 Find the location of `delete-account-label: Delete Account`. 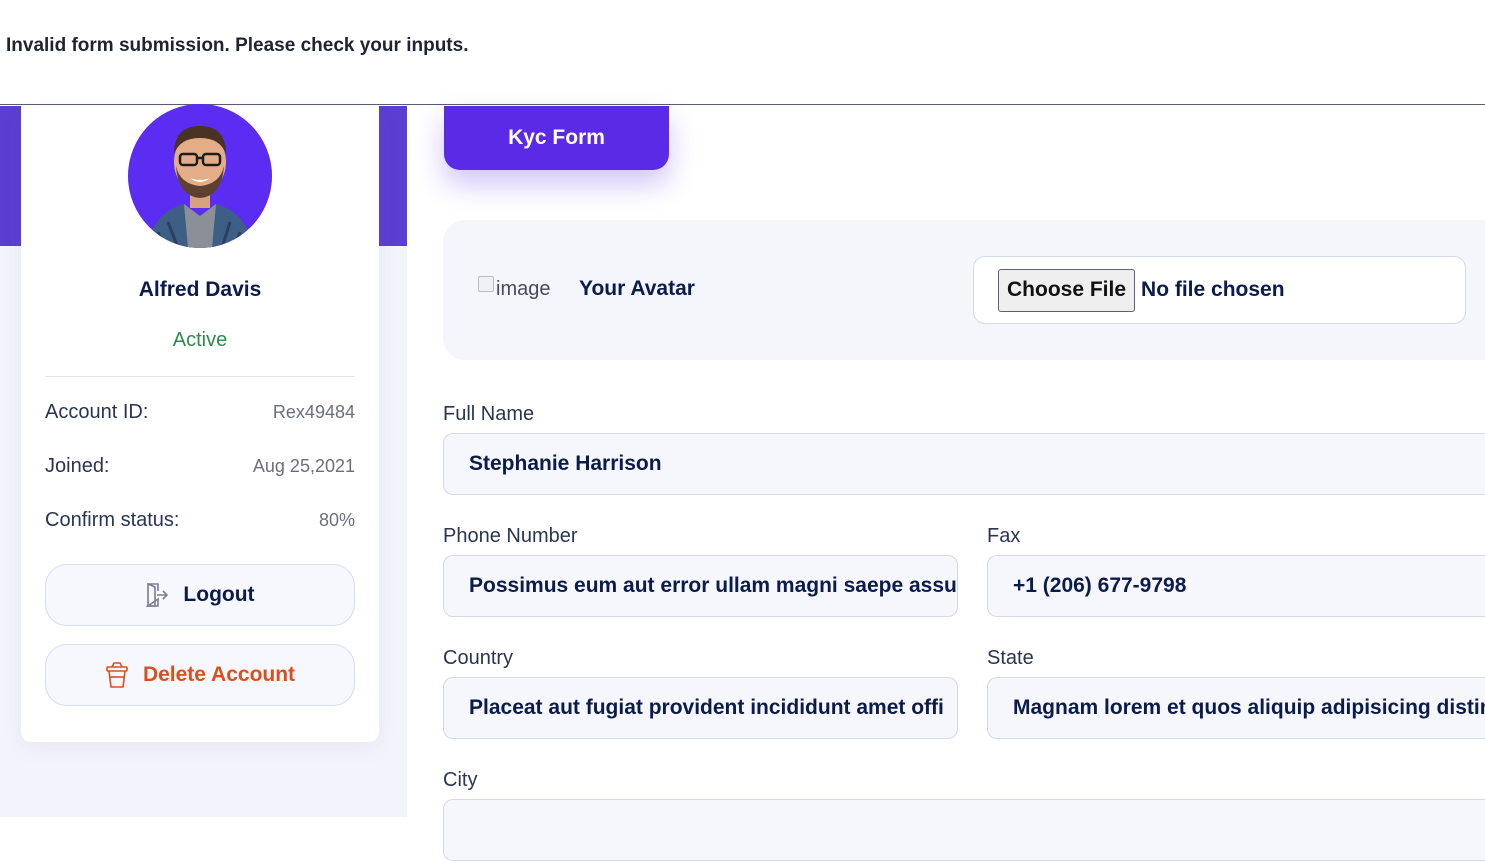

delete-account-label: Delete Account is located at coordinates (219, 674).